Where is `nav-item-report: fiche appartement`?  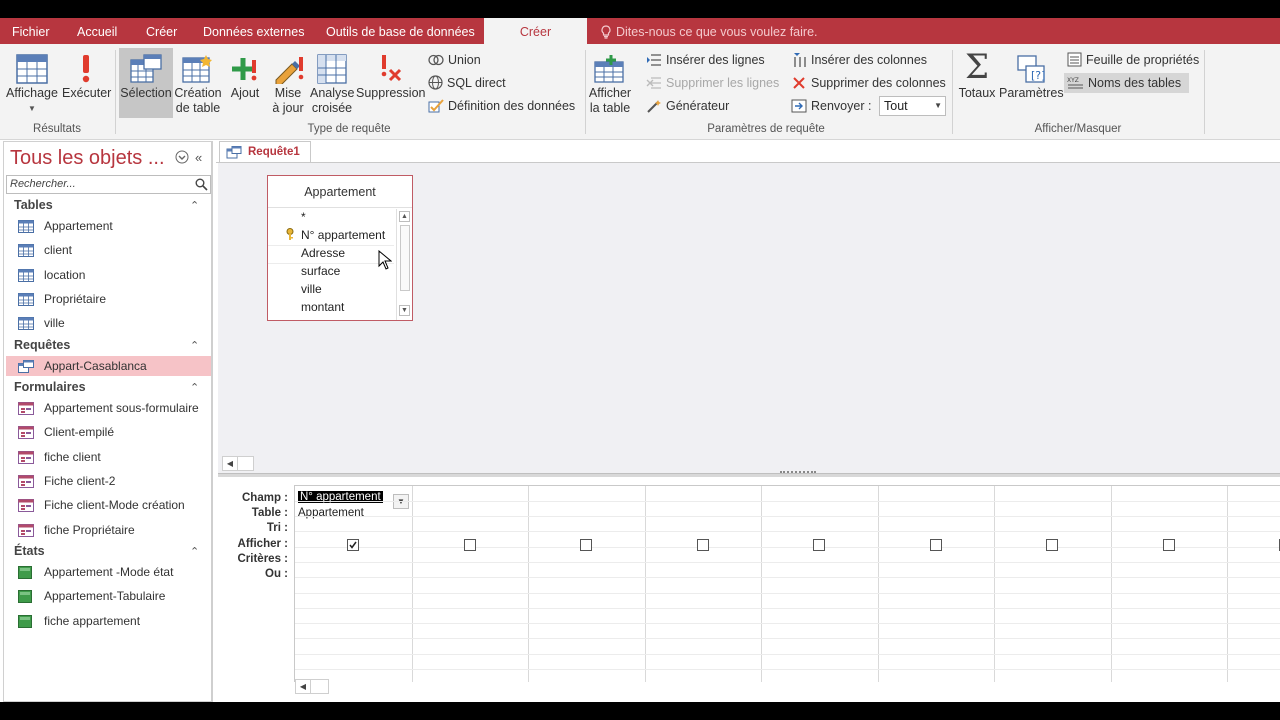
nav-item-report: fiche appartement is located at coordinates (108, 621).